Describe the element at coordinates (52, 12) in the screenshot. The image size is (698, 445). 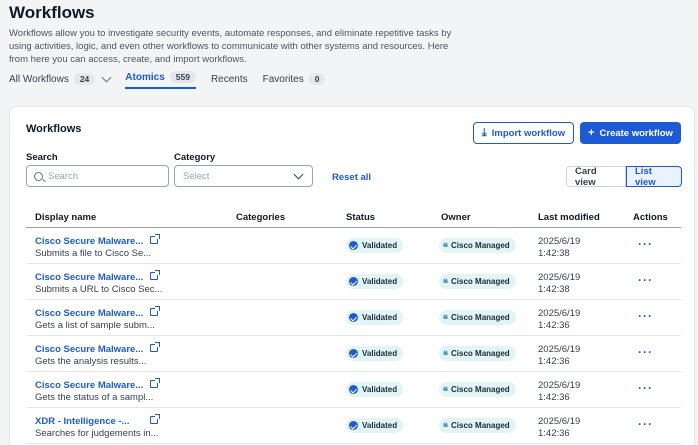
I see `page-title: Workflows` at that location.